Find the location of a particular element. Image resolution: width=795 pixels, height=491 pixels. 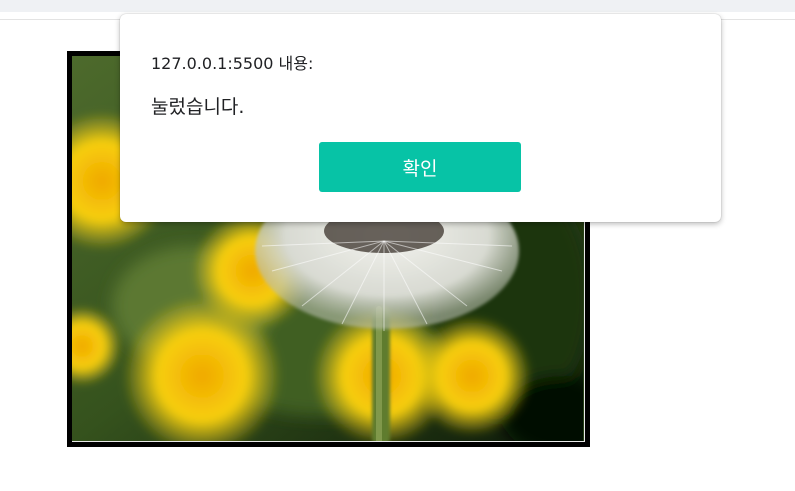

alert-message: 눌렀습니다. is located at coordinates (198, 107).